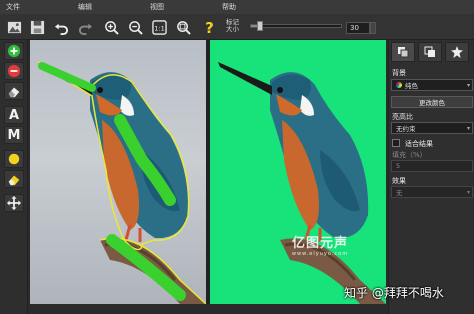  I want to click on help-button: ?, so click(209, 27).